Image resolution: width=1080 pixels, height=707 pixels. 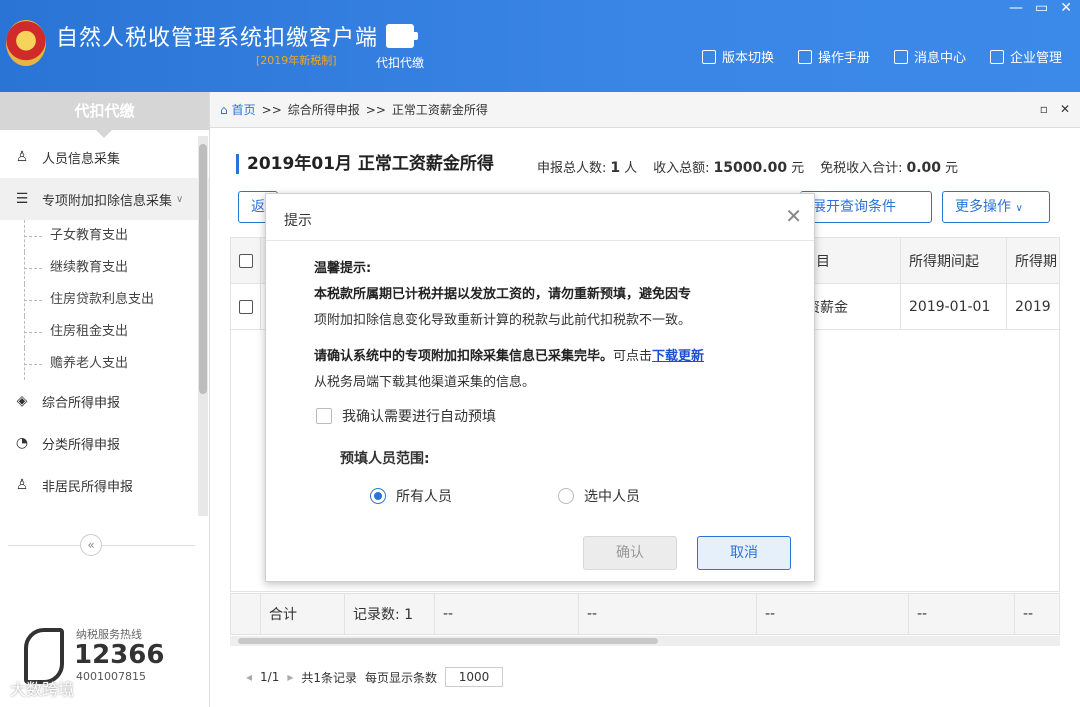 I want to click on total-records: 共1条记录, so click(x=329, y=677).